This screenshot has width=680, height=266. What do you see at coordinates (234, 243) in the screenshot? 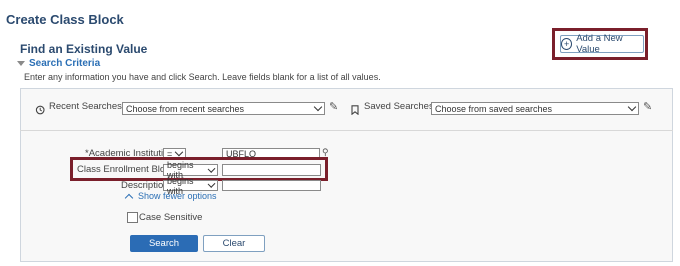
I see `clear-button: Clear` at bounding box center [234, 243].